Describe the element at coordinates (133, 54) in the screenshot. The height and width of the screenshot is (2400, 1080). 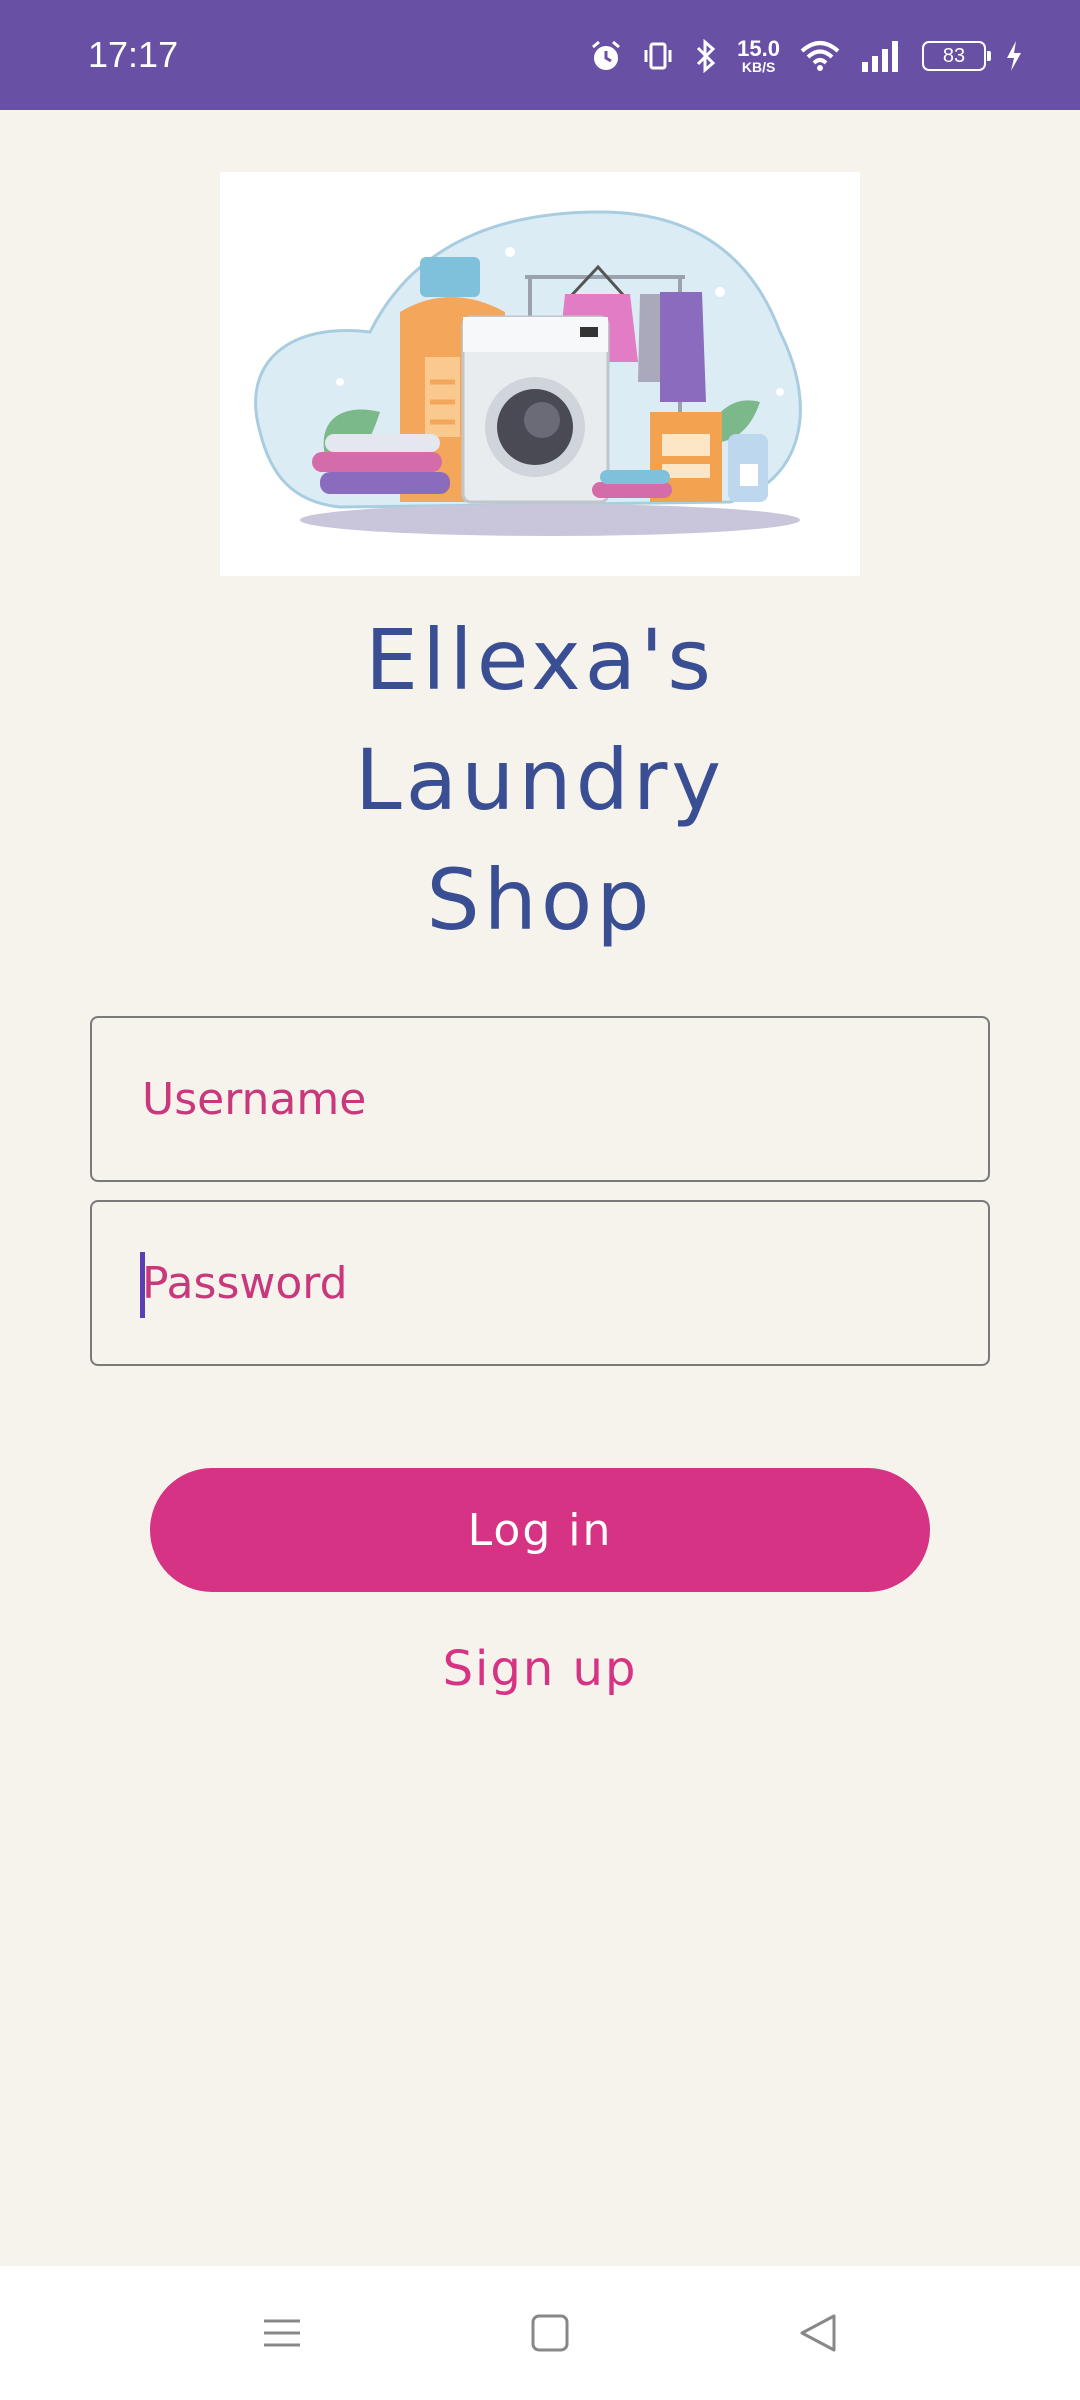
I see `status-time: 17:17` at that location.